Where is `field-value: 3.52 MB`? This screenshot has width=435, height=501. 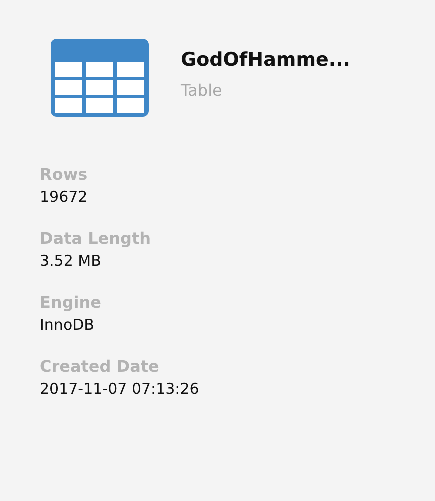
field-value: 3.52 MB is located at coordinates (71, 261).